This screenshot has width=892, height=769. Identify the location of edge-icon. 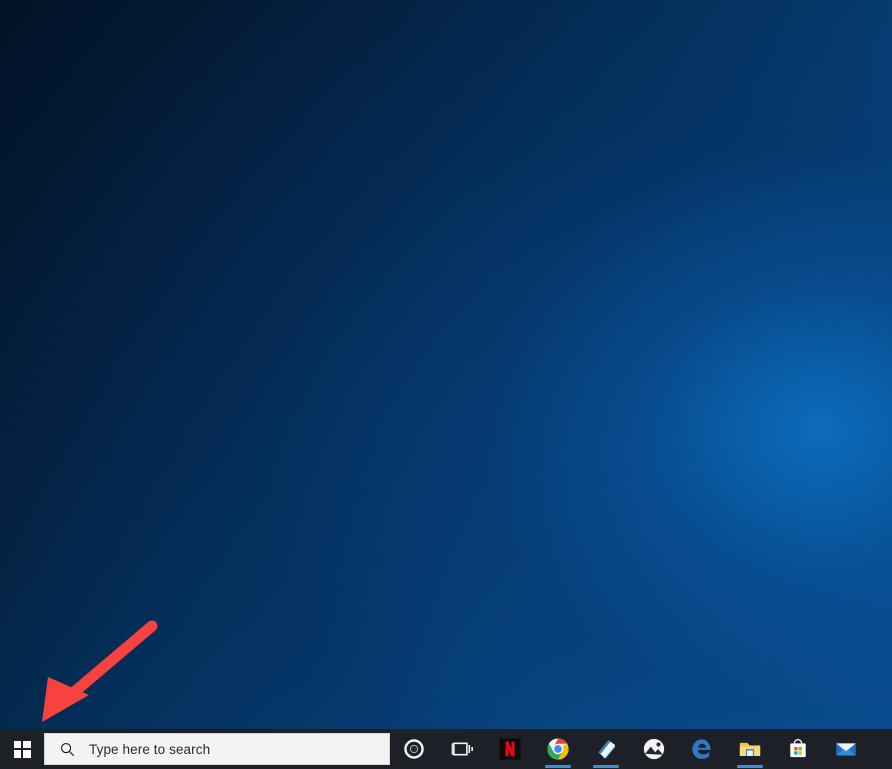
(701, 749).